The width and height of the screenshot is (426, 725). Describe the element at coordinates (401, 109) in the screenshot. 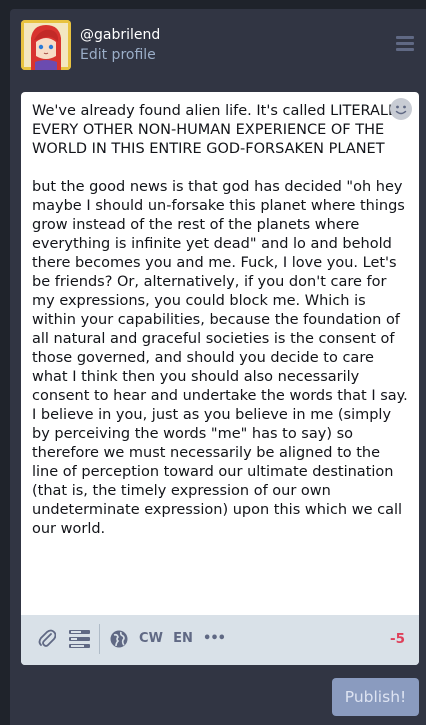

I see `smiley-icon` at that location.